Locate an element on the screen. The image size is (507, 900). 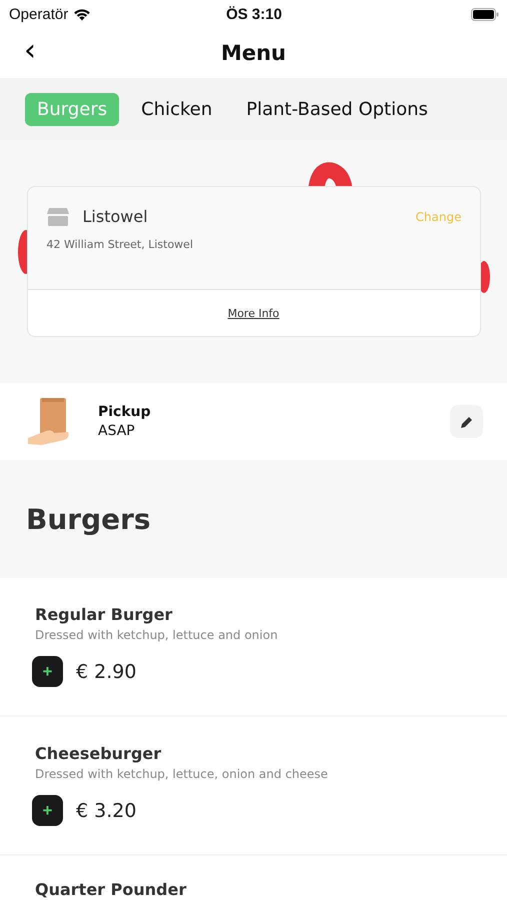
item-price: € 3.20 is located at coordinates (106, 811).